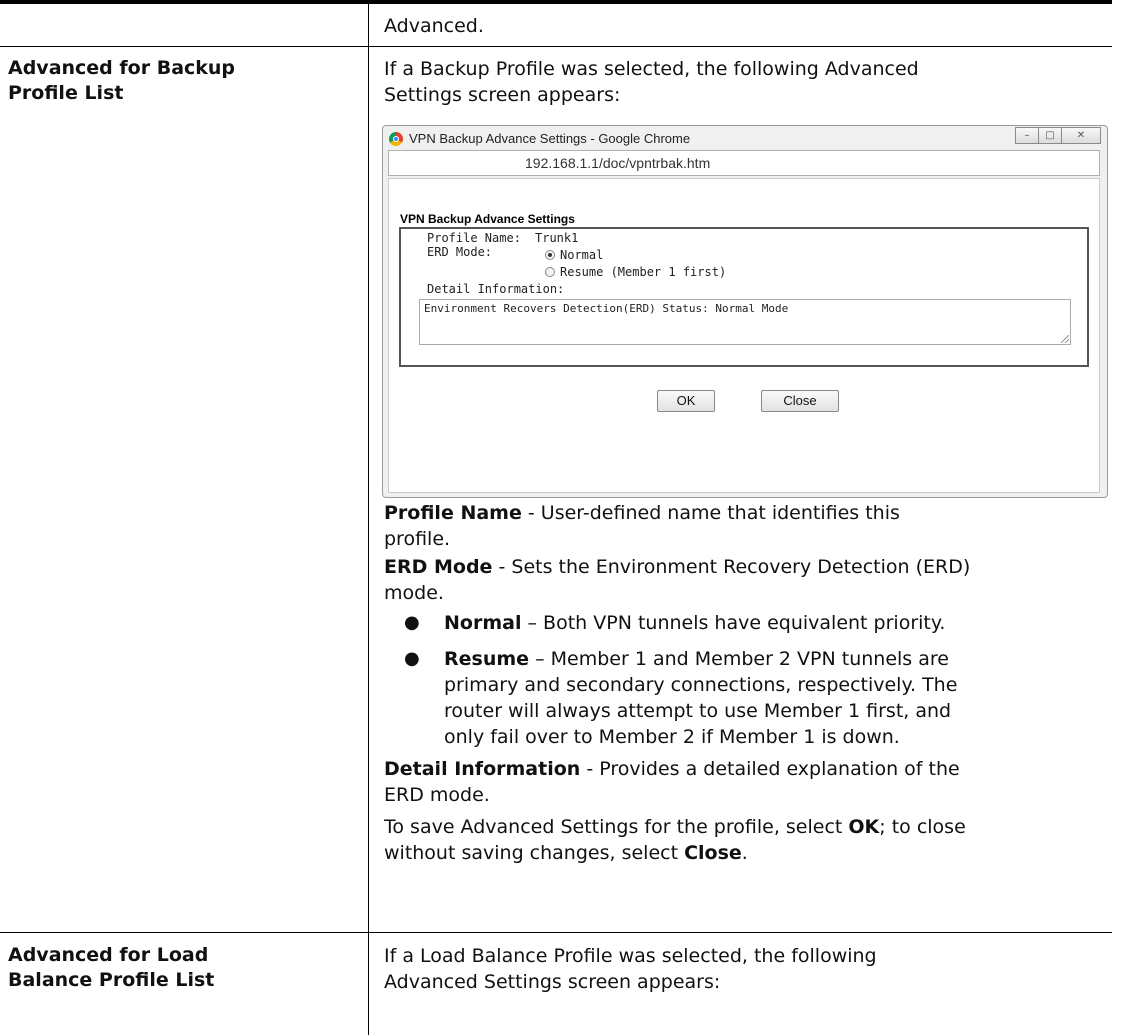  I want to click on term: Normal, so click(483, 623).